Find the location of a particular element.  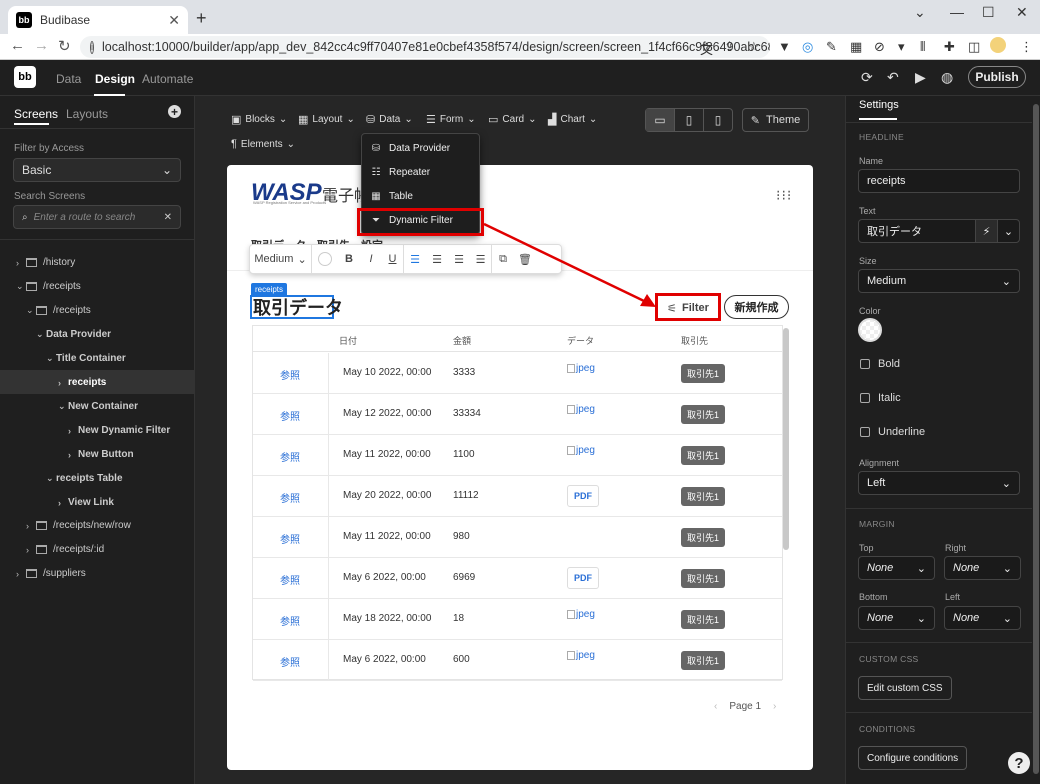

section-headline: HEADLINE is located at coordinates (881, 137).